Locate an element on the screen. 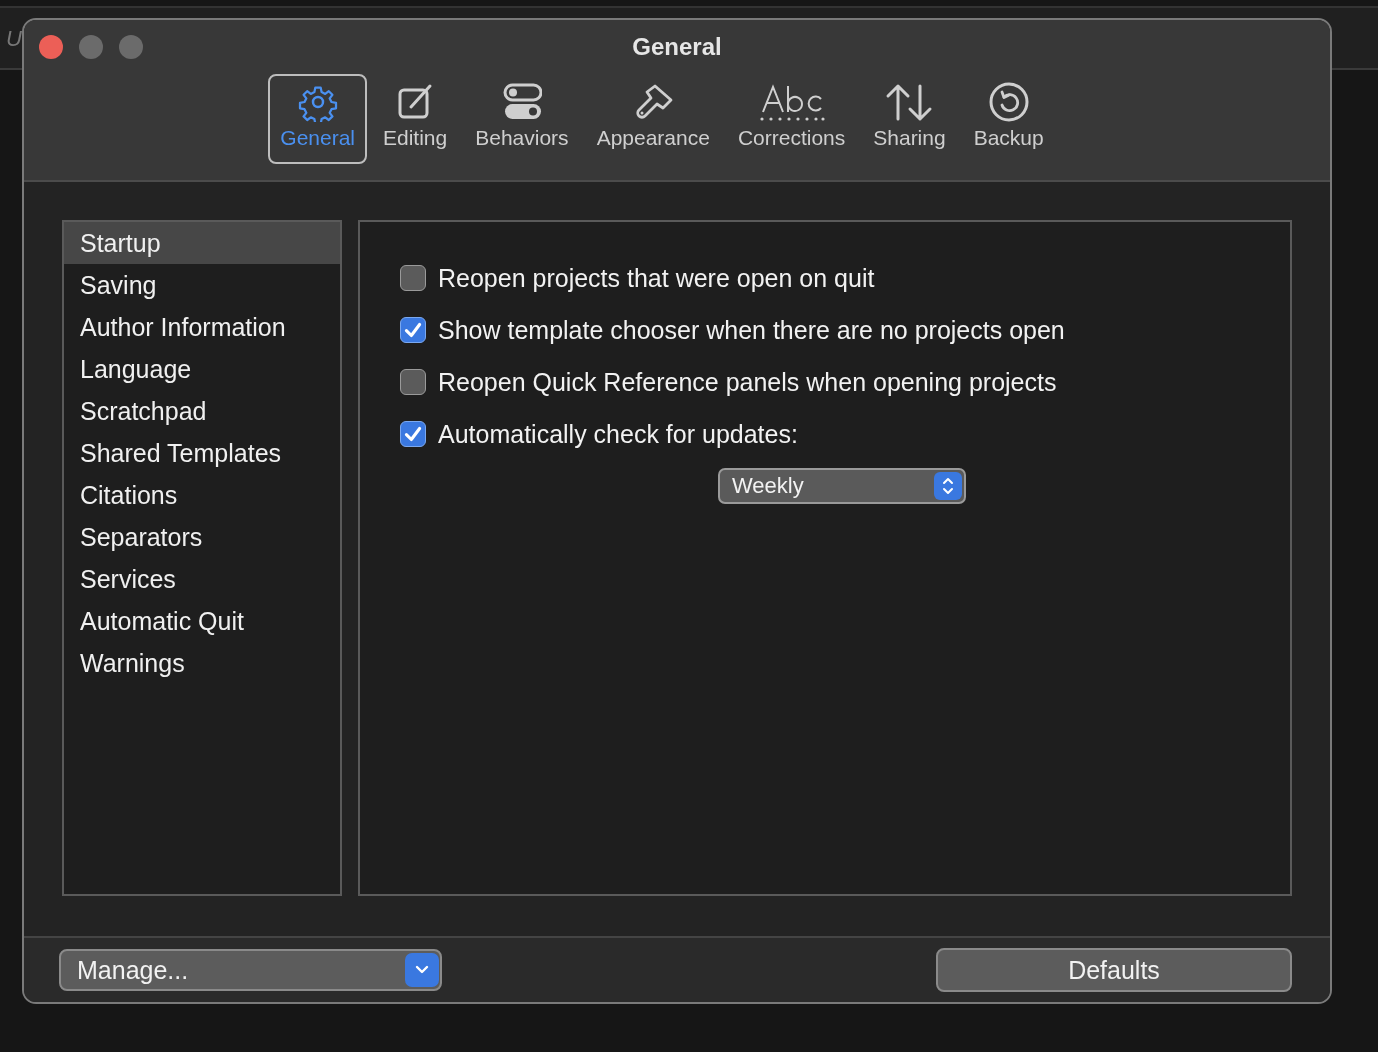 The image size is (1378, 1052). sidebar-item: Startup is located at coordinates (202, 243).